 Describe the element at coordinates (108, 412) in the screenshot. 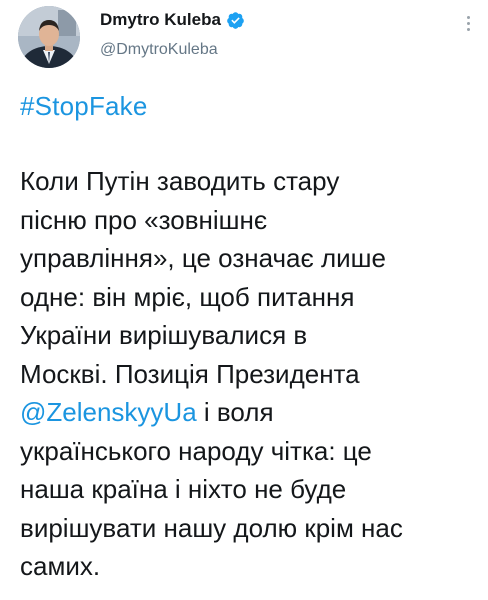

I see `mention-link: @ZelenskyyUa` at that location.